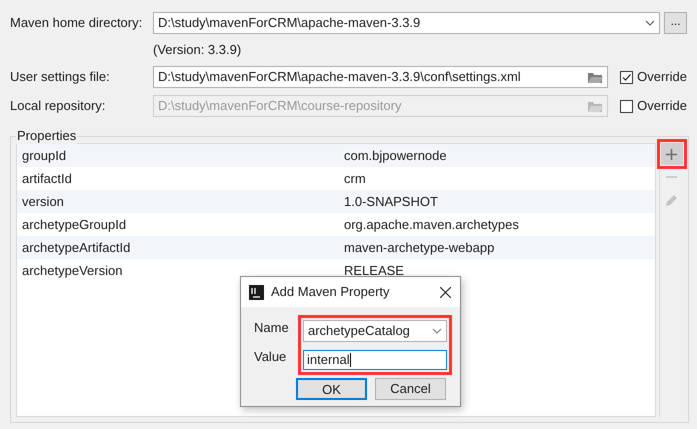  Describe the element at coordinates (671, 177) in the screenshot. I see `minus-icon` at that location.